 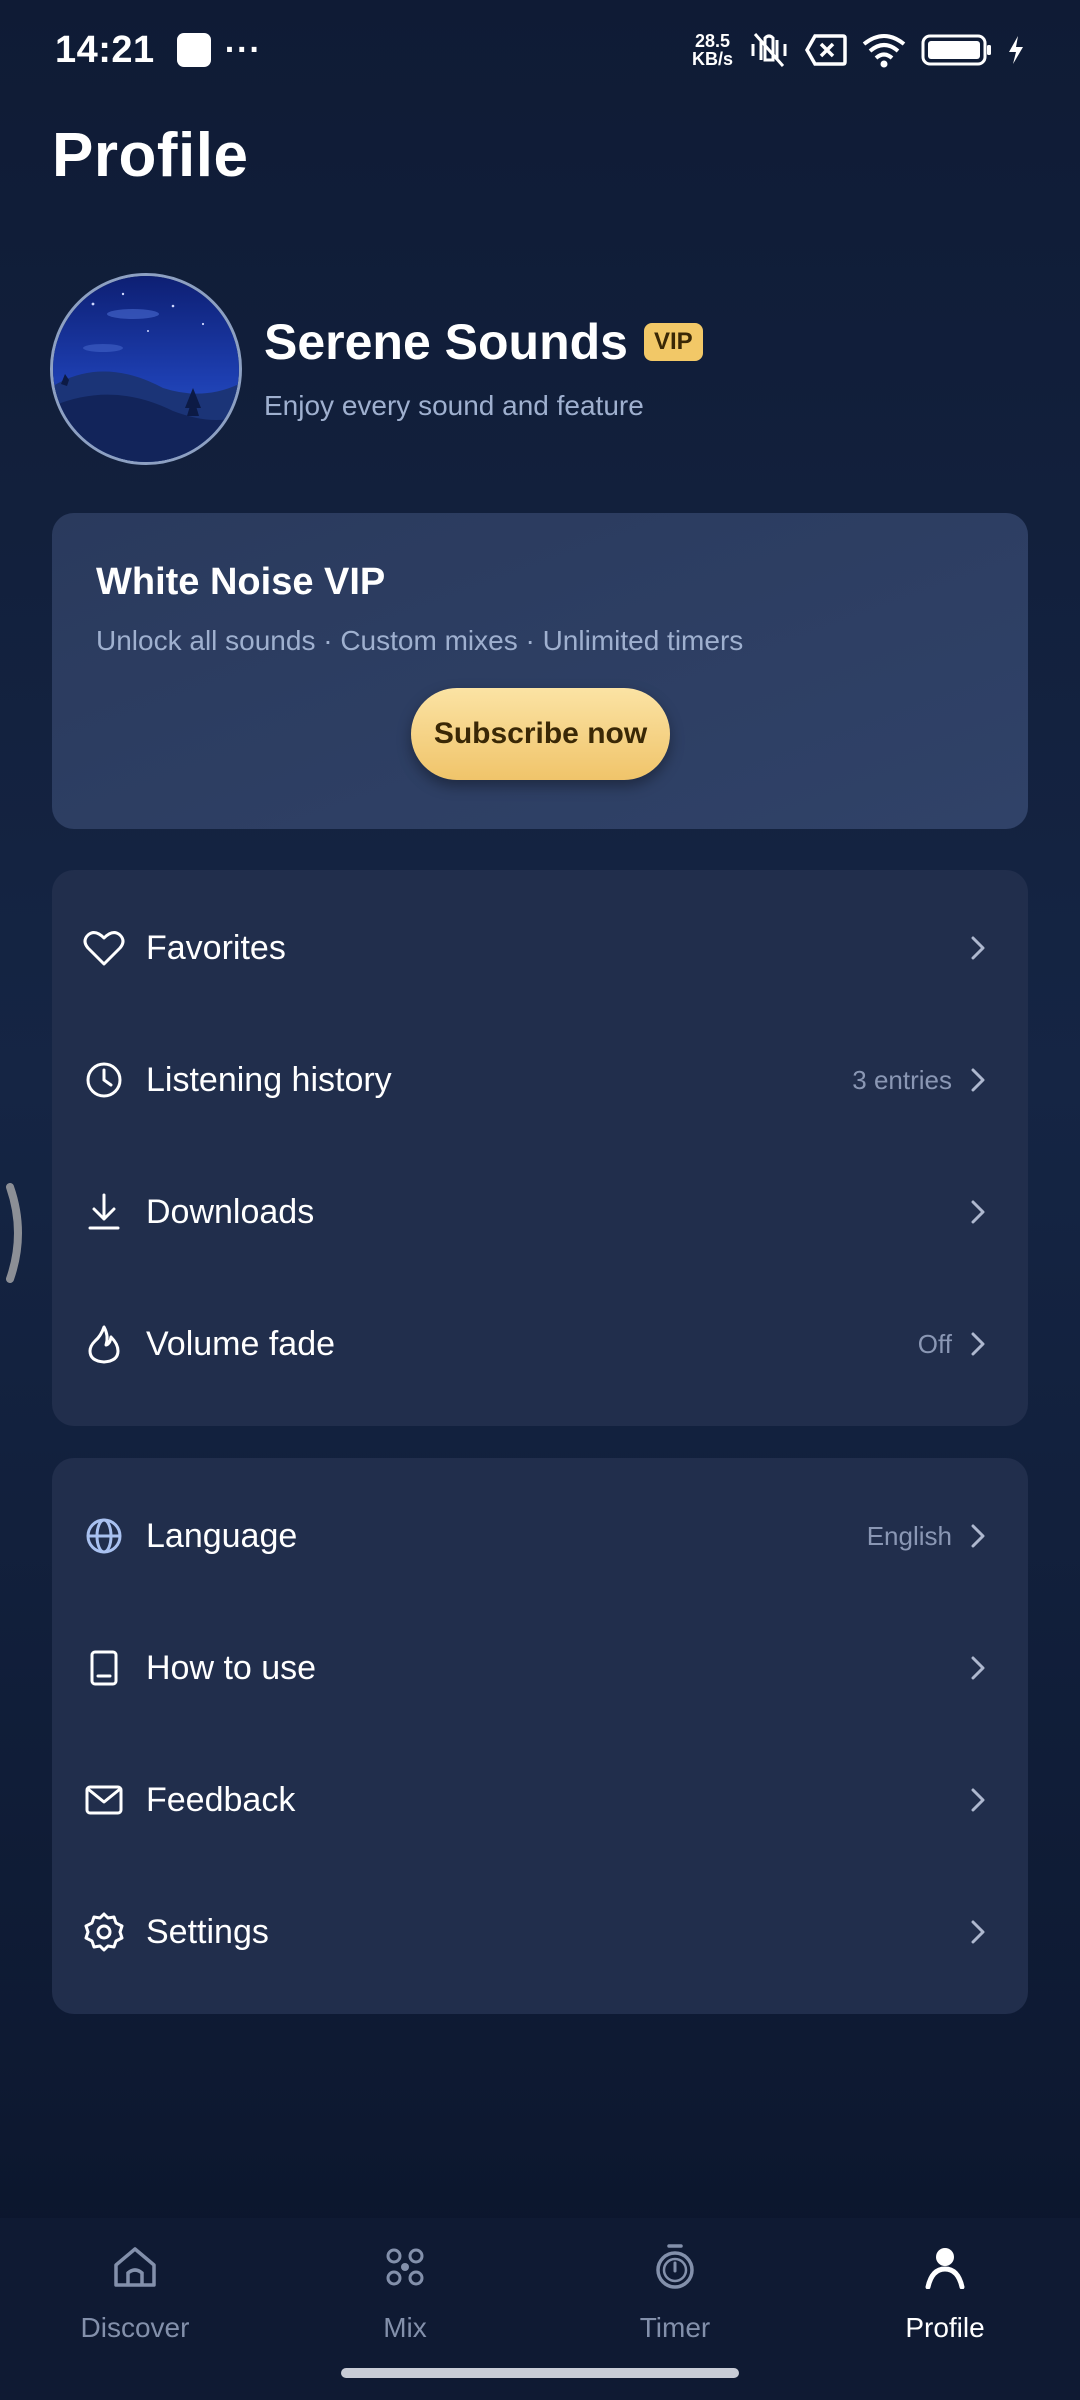 What do you see at coordinates (826, 50) in the screenshot?
I see `sim-off-icon` at bounding box center [826, 50].